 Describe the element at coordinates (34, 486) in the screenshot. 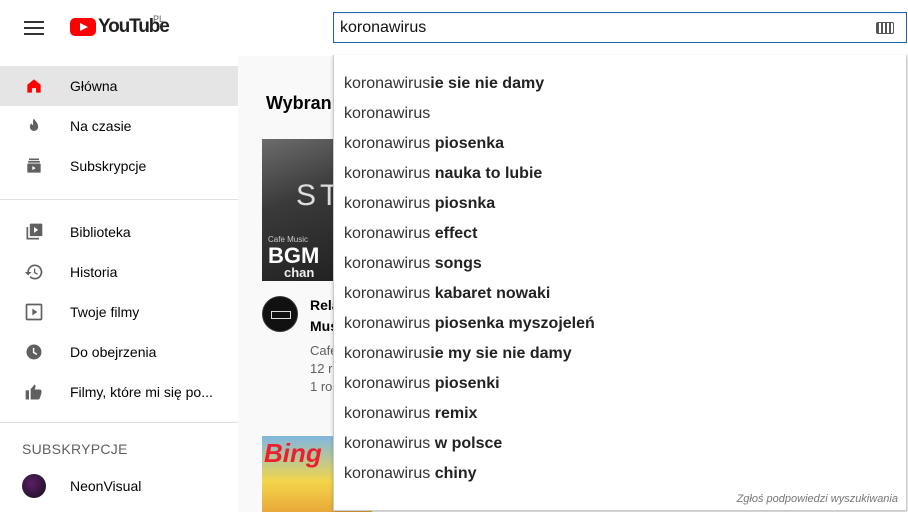

I see `avatar` at that location.